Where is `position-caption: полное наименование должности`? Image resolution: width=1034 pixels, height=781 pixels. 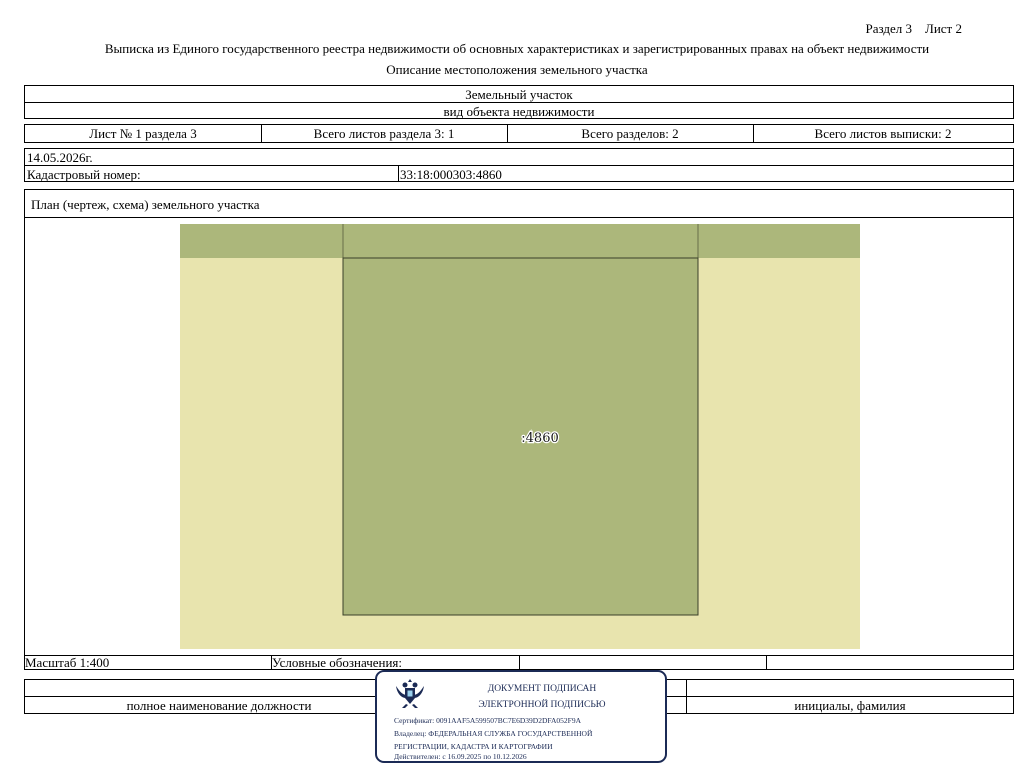 position-caption: полное наименование должности is located at coordinates (219, 705).